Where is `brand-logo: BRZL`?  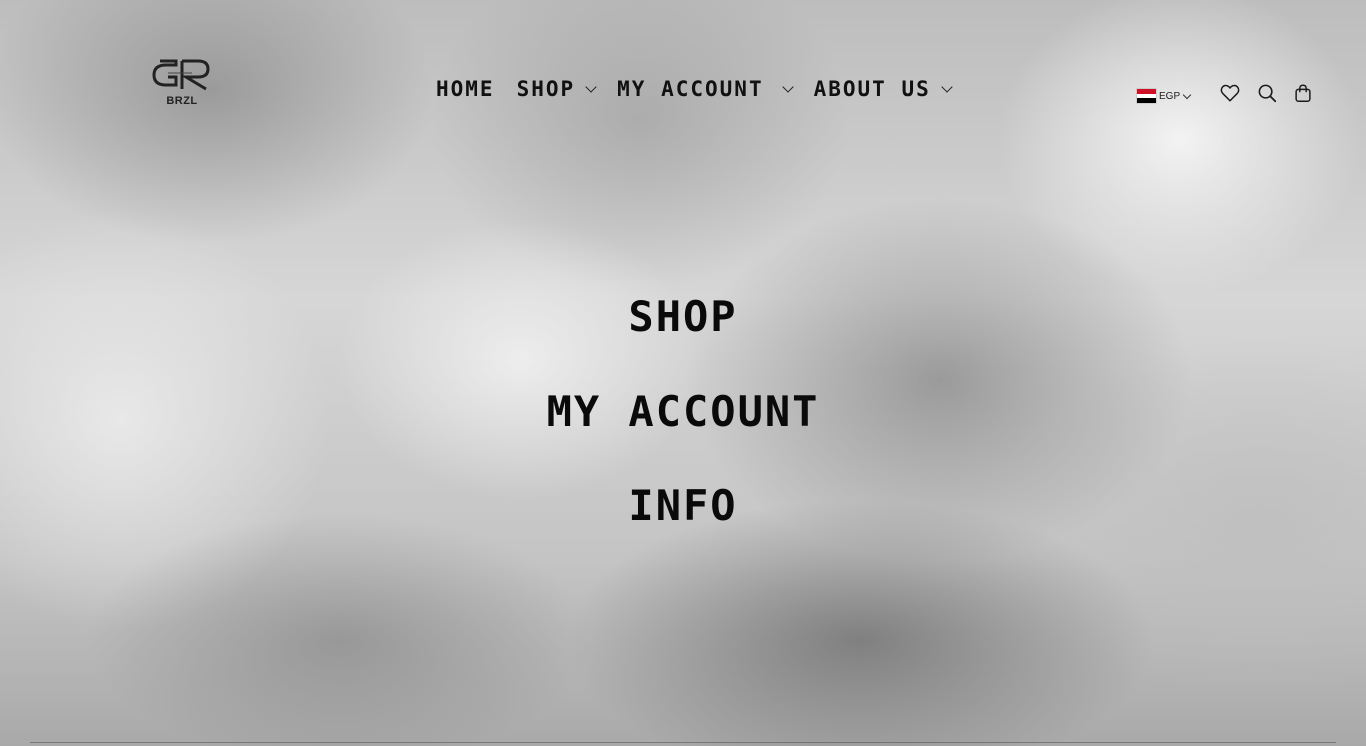 brand-logo: BRZL is located at coordinates (182, 83).